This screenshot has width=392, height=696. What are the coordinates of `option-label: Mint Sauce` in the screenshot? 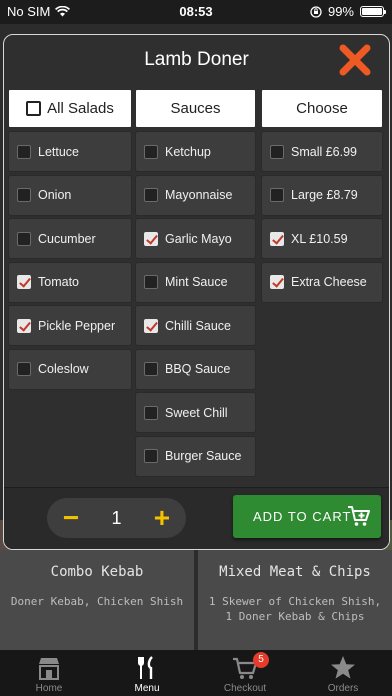 It's located at (196, 282).